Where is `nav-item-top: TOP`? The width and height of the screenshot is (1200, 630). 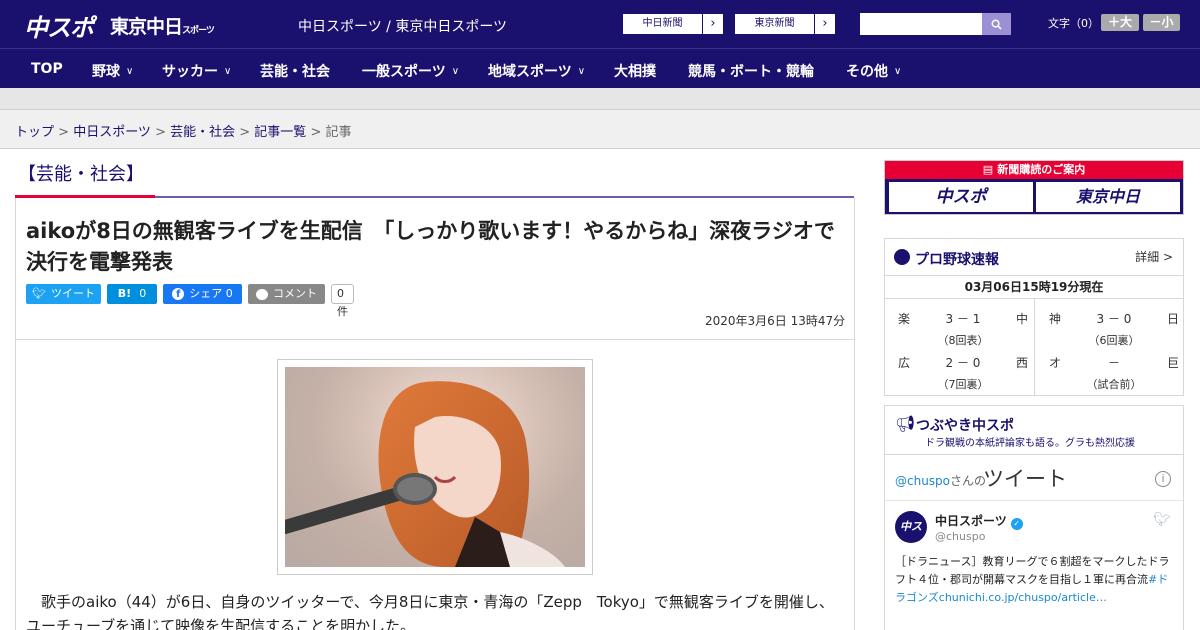 nav-item-top: TOP is located at coordinates (47, 69).